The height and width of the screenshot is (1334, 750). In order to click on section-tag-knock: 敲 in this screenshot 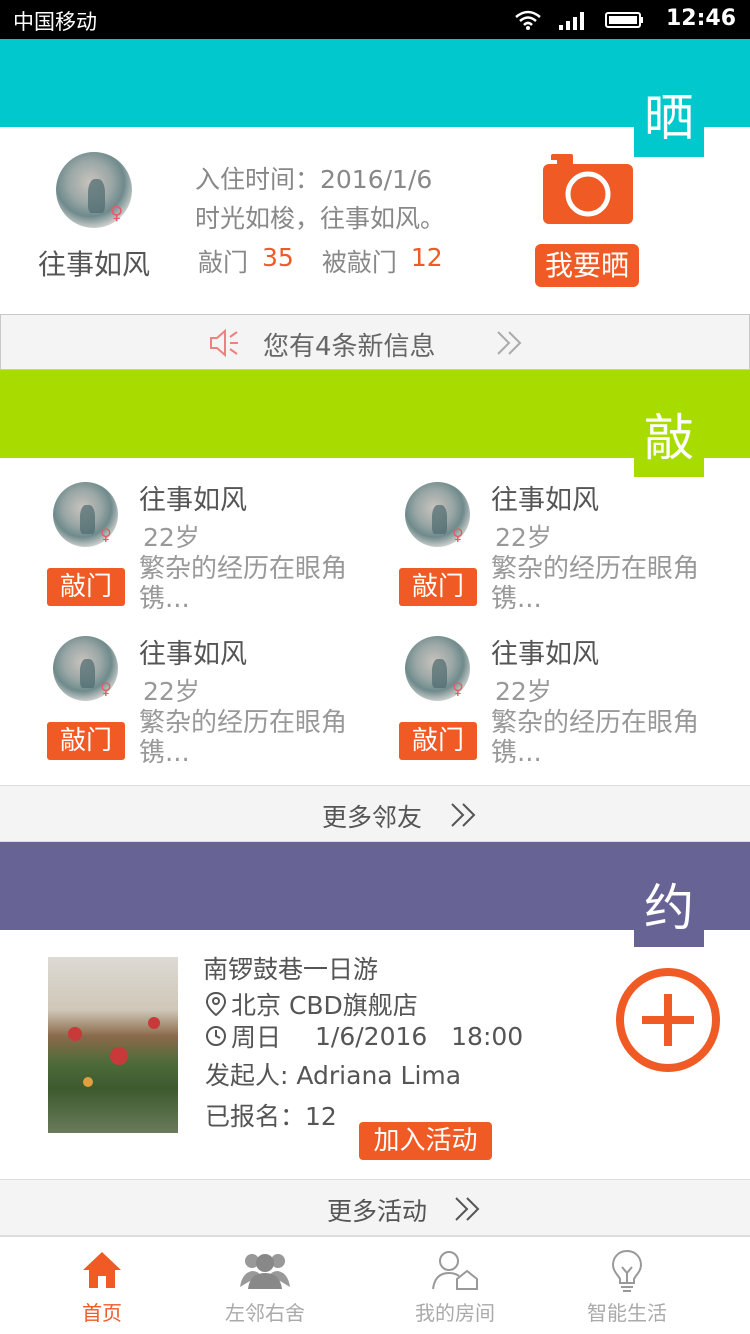, I will do `click(669, 439)`.